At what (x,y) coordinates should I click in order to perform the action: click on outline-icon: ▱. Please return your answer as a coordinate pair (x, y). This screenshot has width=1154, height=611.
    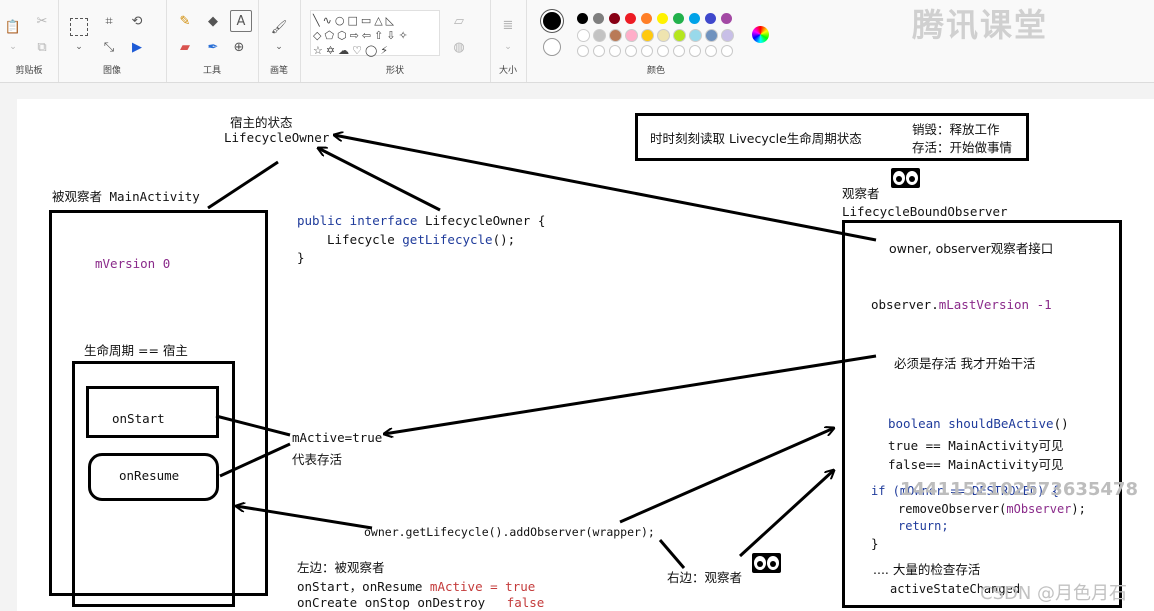
    Looking at the image, I should click on (459, 21).